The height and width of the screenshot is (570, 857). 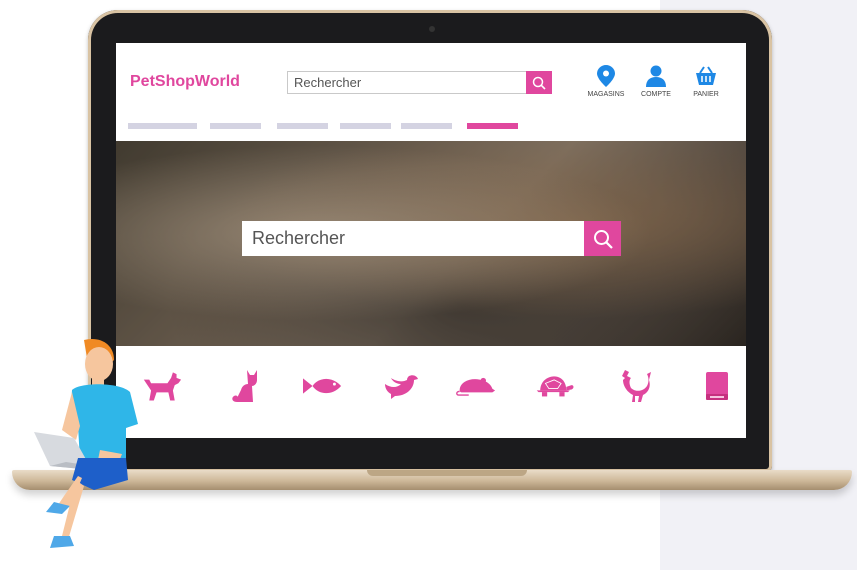 What do you see at coordinates (656, 94) in the screenshot?
I see `nav-account-label: COMPTE` at bounding box center [656, 94].